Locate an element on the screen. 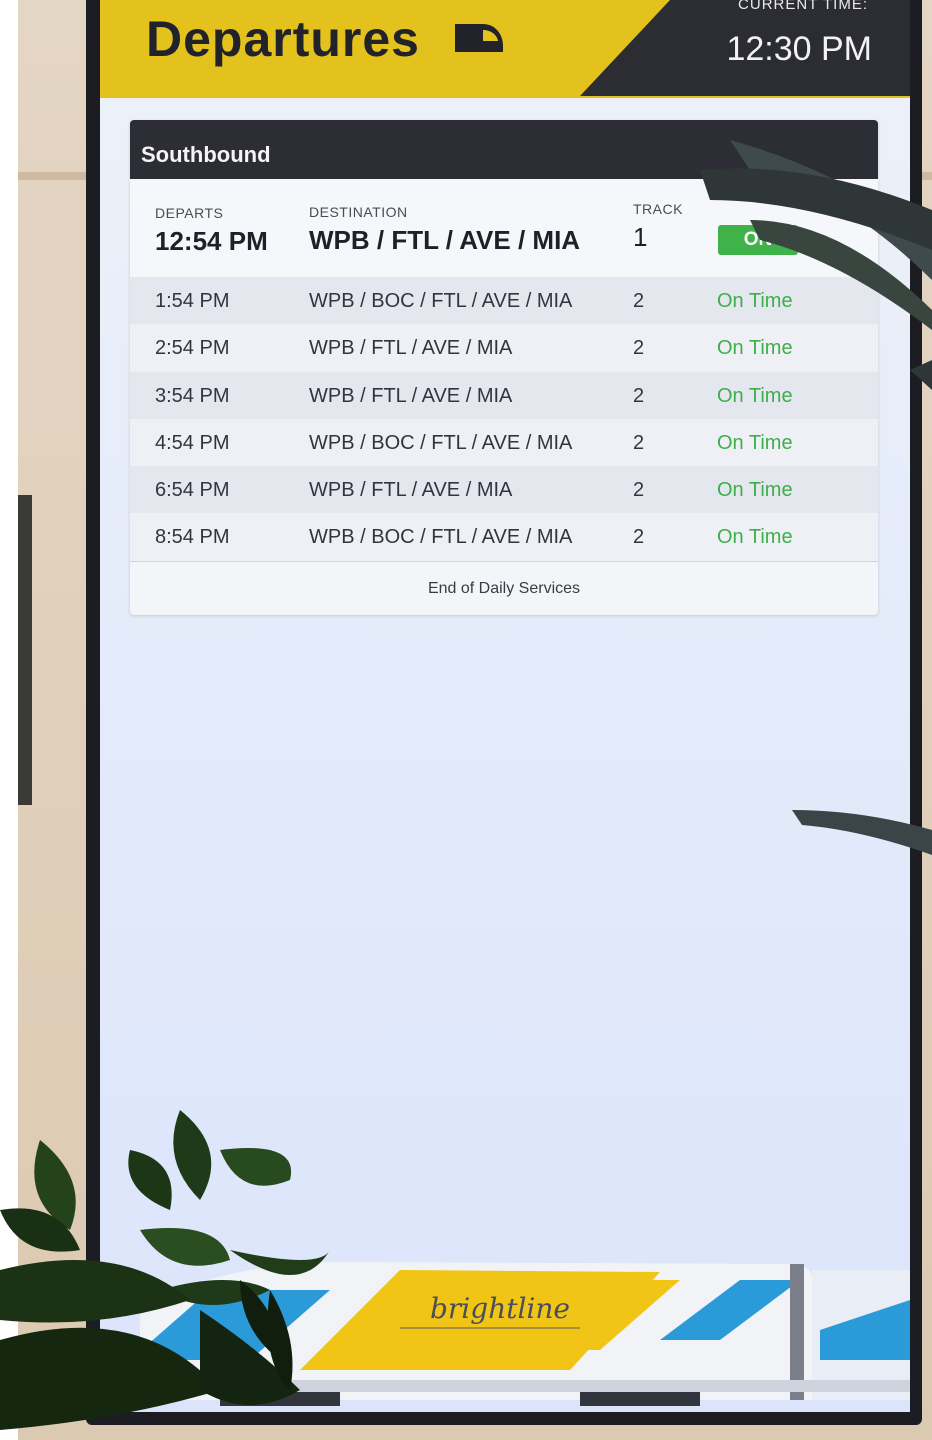 The width and height of the screenshot is (932, 1440). departure-time: 1:54 PM is located at coordinates (192, 301).